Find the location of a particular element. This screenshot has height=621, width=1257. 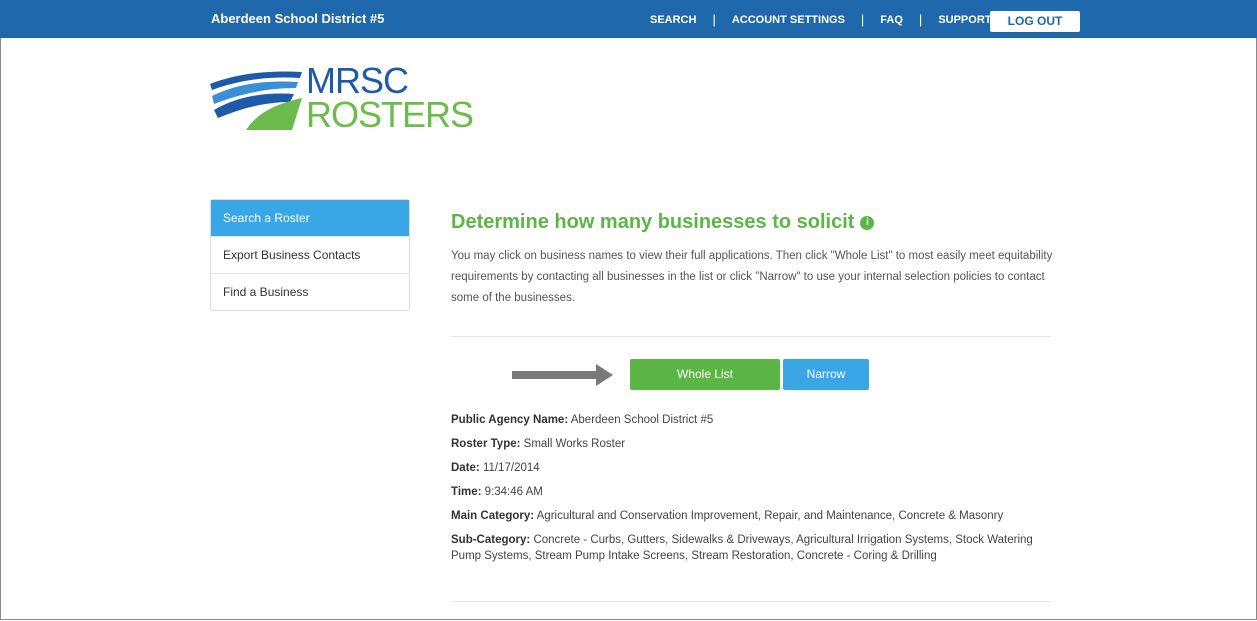

detail-value: Small Works Roster is located at coordinates (574, 444).